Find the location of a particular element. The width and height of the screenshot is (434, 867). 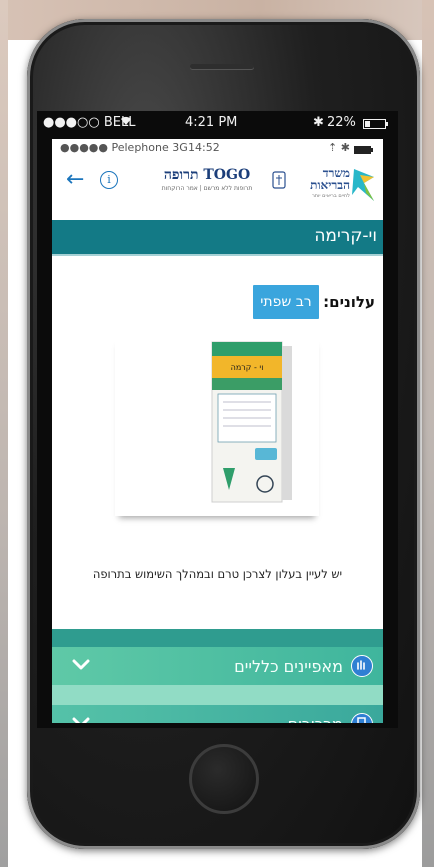

home-button is located at coordinates (224, 779).